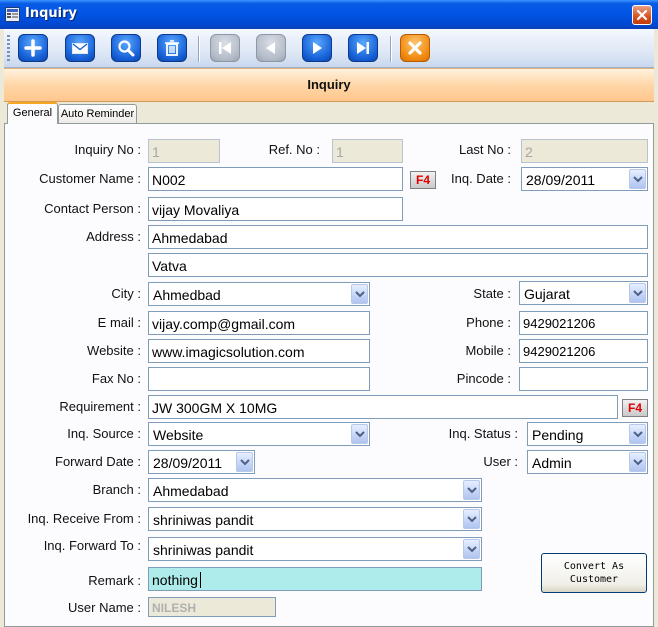 This screenshot has height=627, width=658. I want to click on requirement-label: Requirement :, so click(100, 406).